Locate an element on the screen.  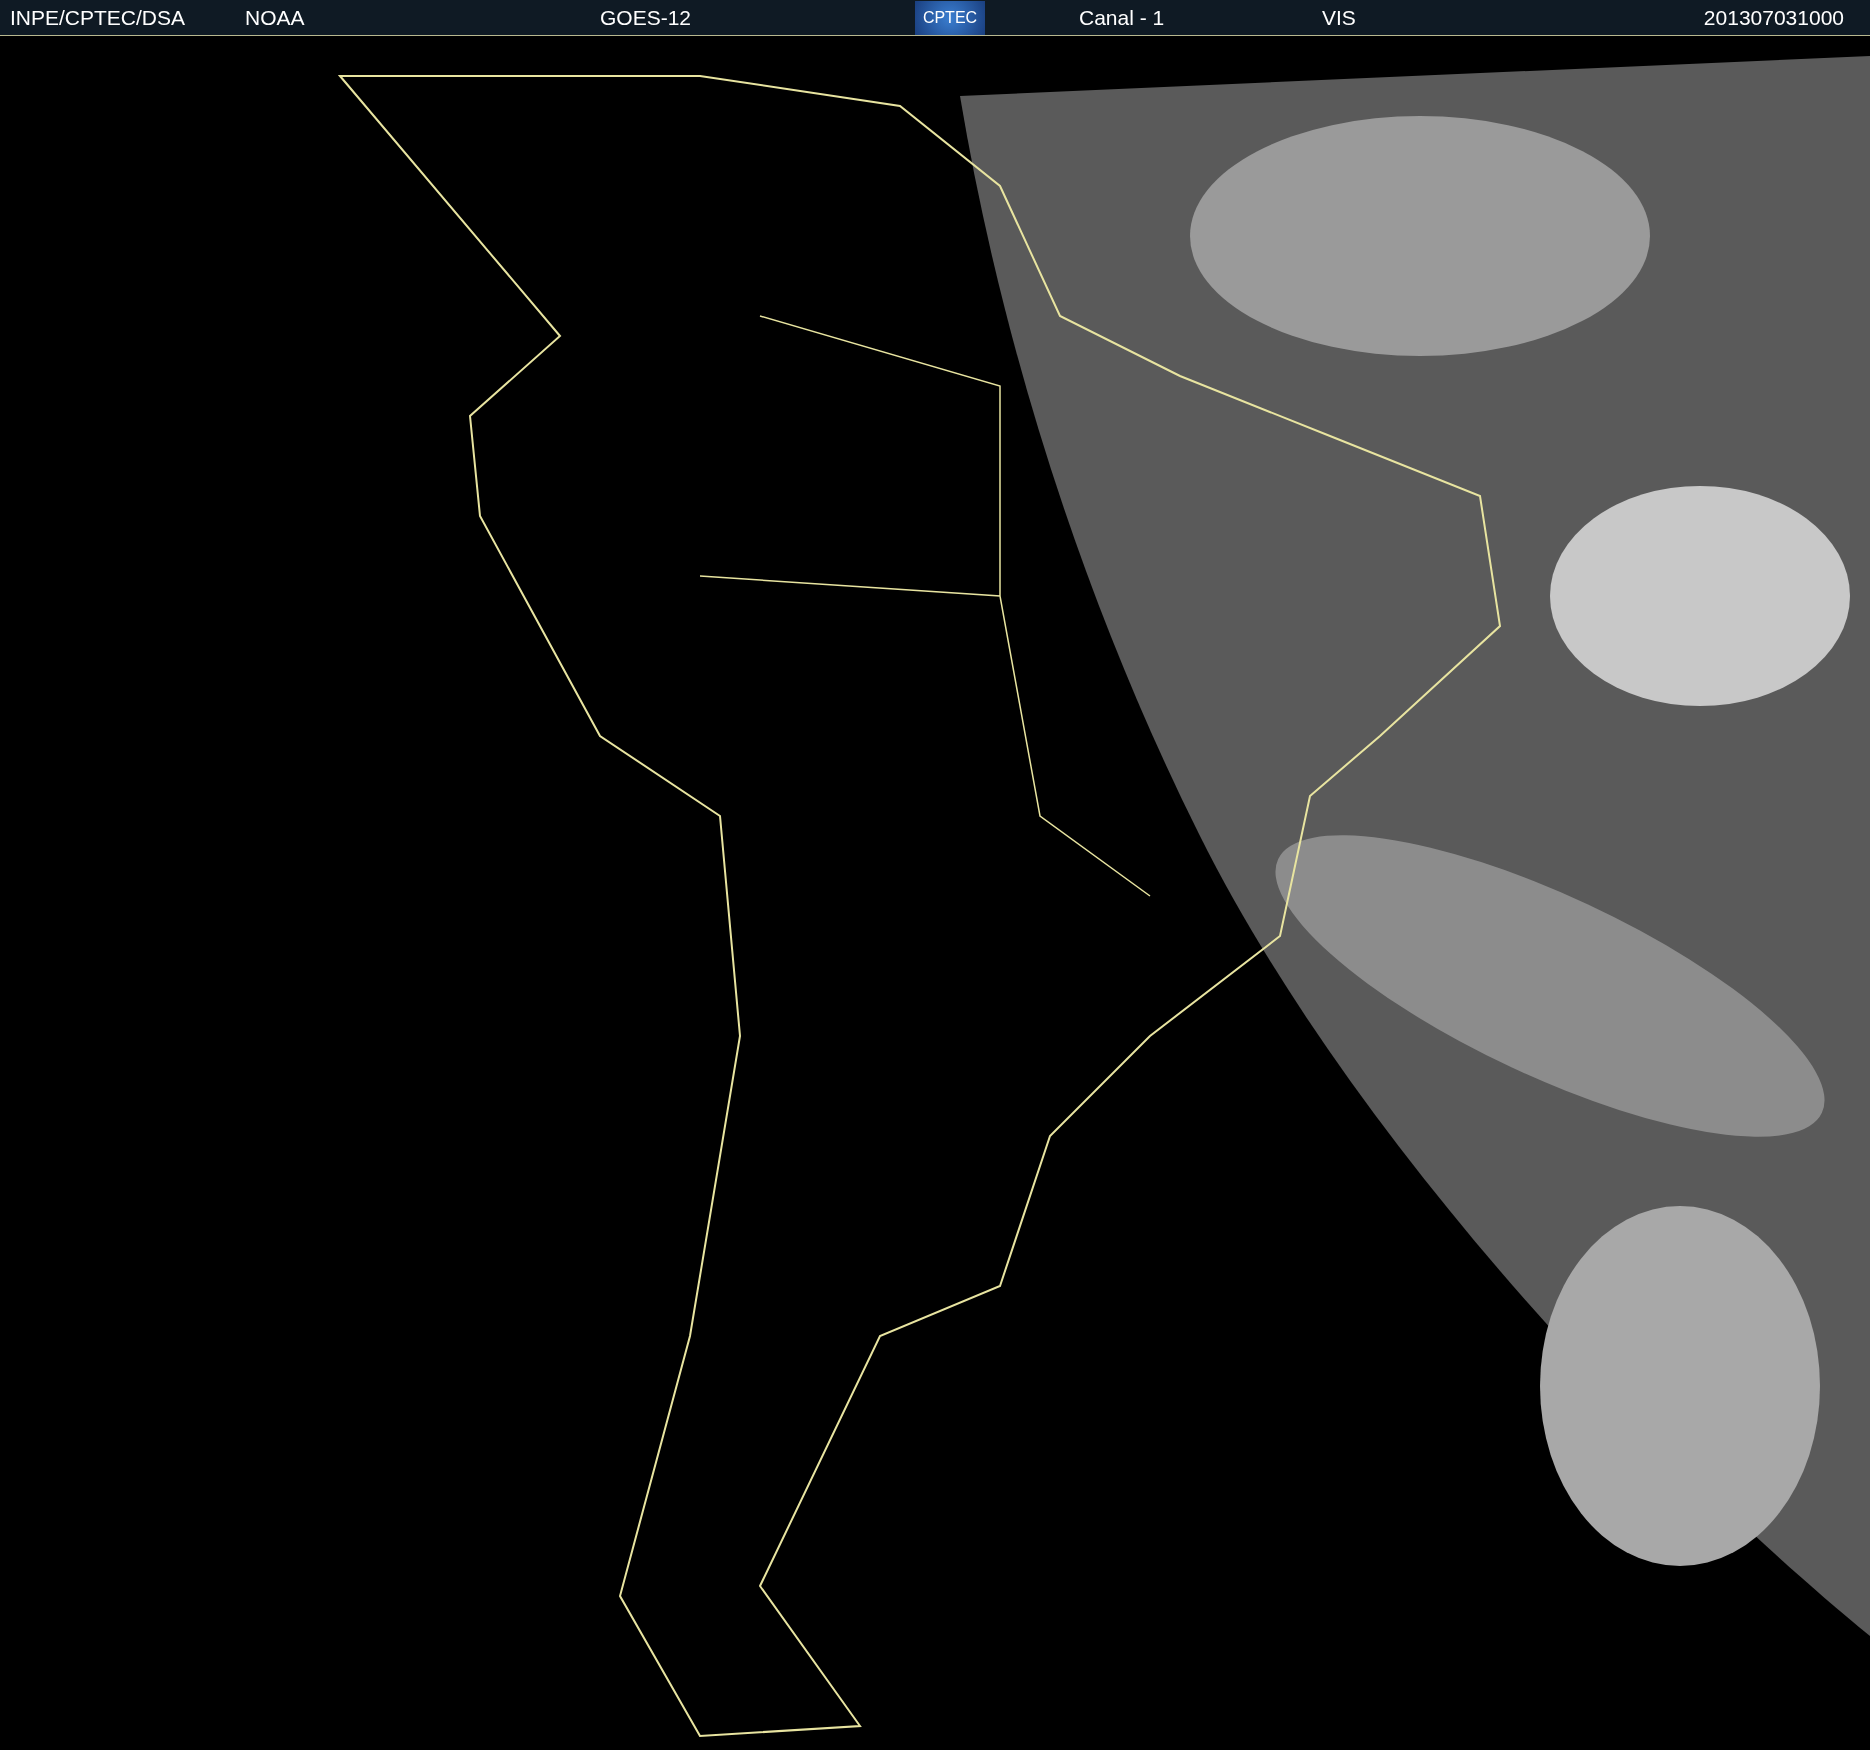
timestamp-label: 201307031000 is located at coordinates (1773, 17).